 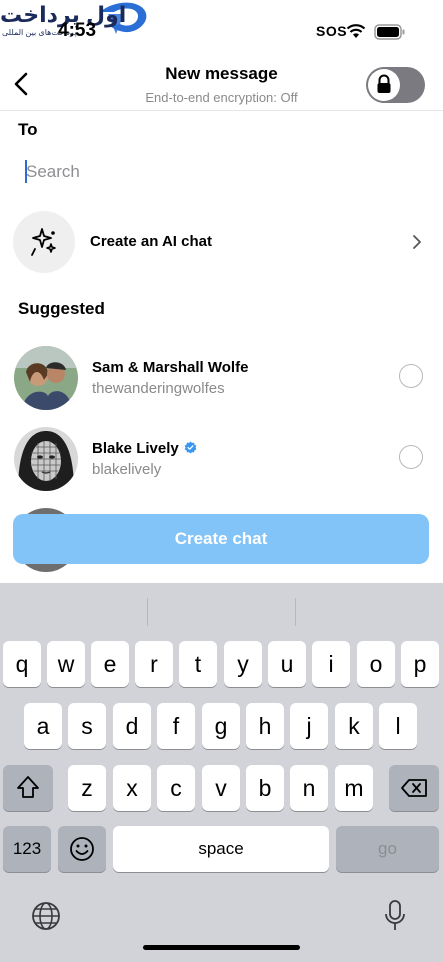 What do you see at coordinates (265, 788) in the screenshot?
I see `key-b: b` at bounding box center [265, 788].